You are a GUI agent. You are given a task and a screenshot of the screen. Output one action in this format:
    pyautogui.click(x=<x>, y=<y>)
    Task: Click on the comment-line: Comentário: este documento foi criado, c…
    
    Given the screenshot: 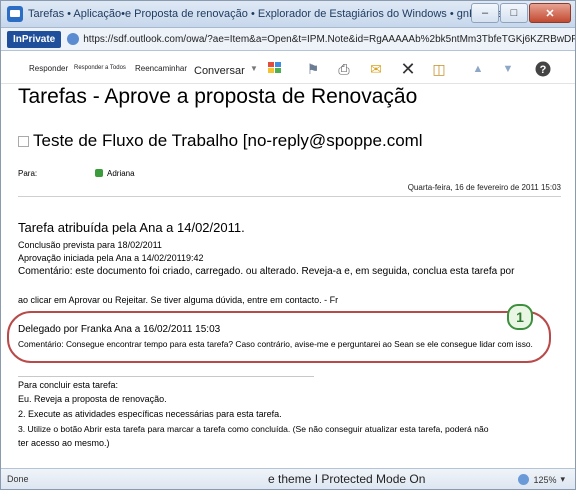 What is the action you would take?
    pyautogui.click(x=266, y=271)
    